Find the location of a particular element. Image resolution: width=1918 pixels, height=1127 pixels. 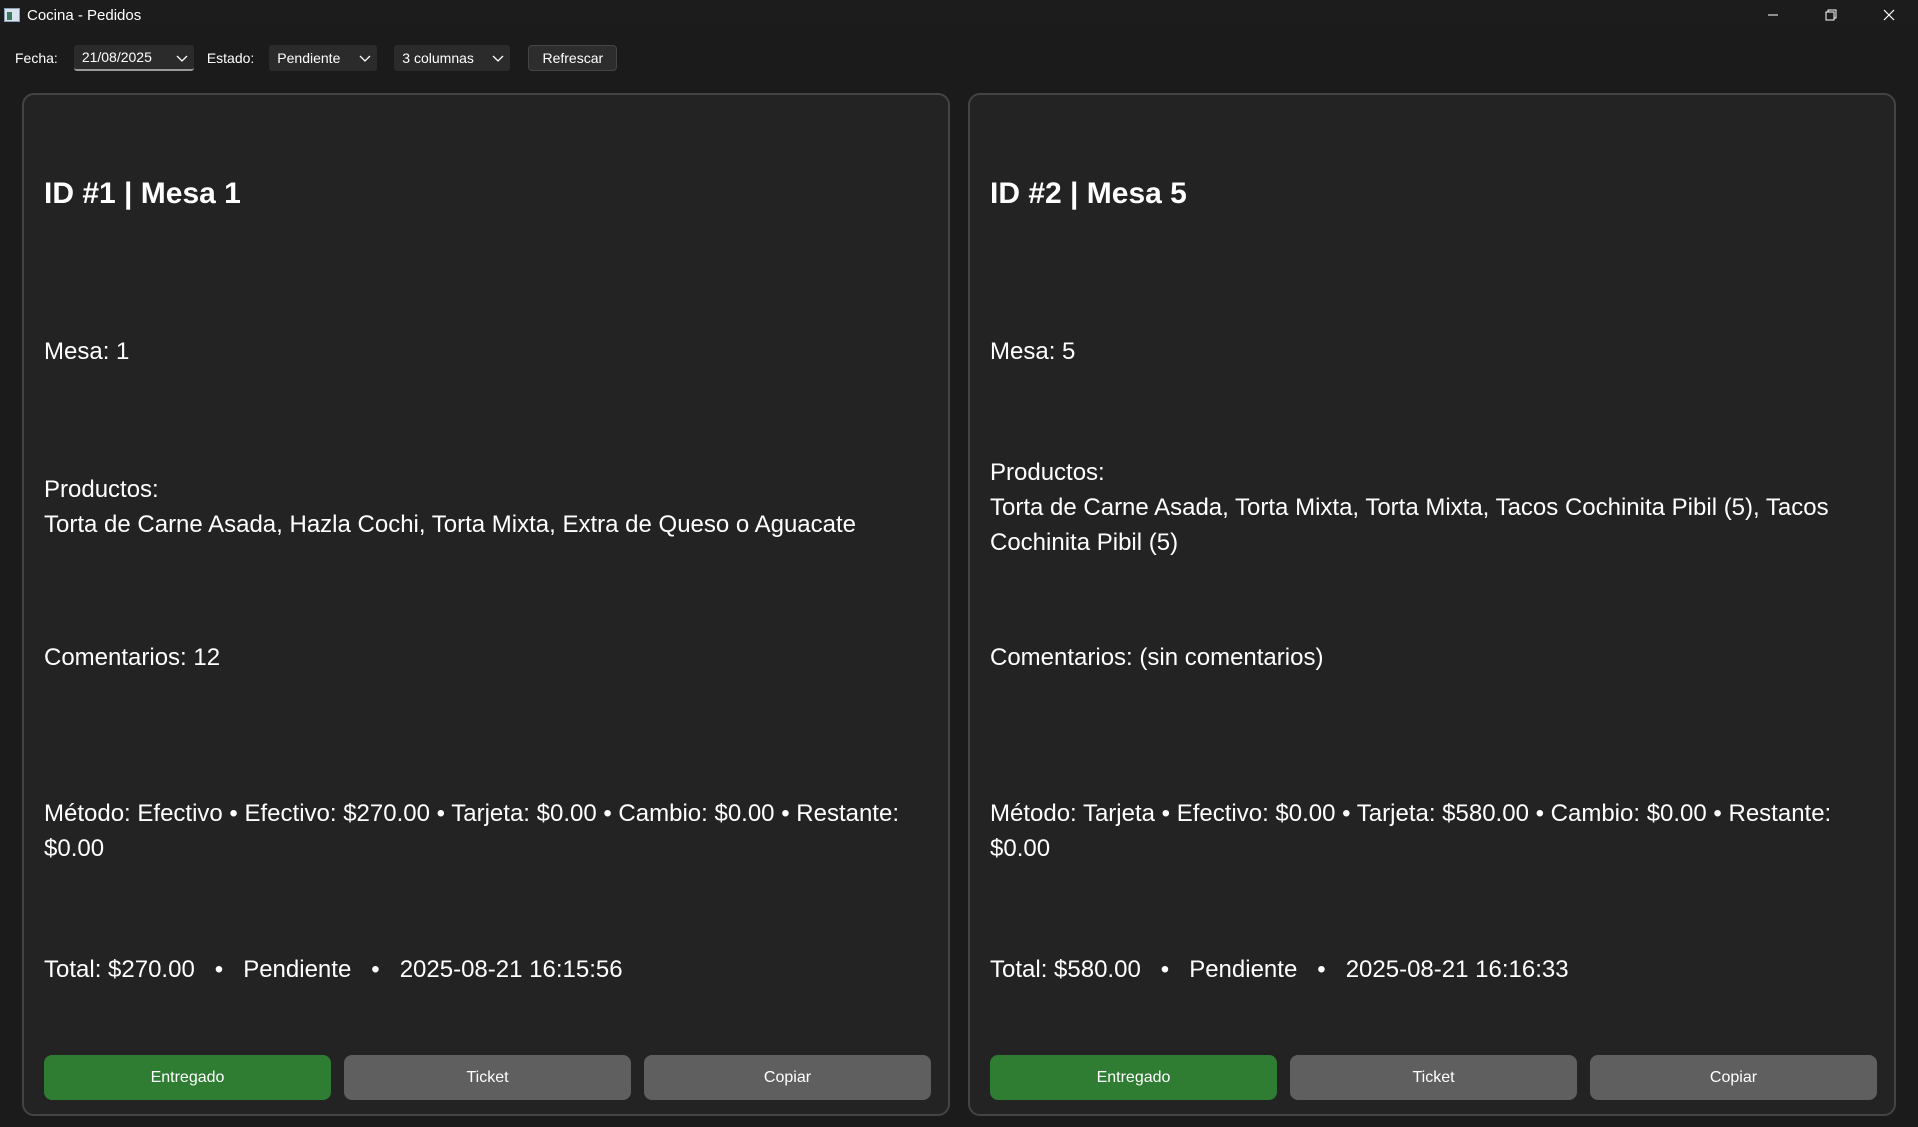

estado-value: Pendiente is located at coordinates (309, 58).